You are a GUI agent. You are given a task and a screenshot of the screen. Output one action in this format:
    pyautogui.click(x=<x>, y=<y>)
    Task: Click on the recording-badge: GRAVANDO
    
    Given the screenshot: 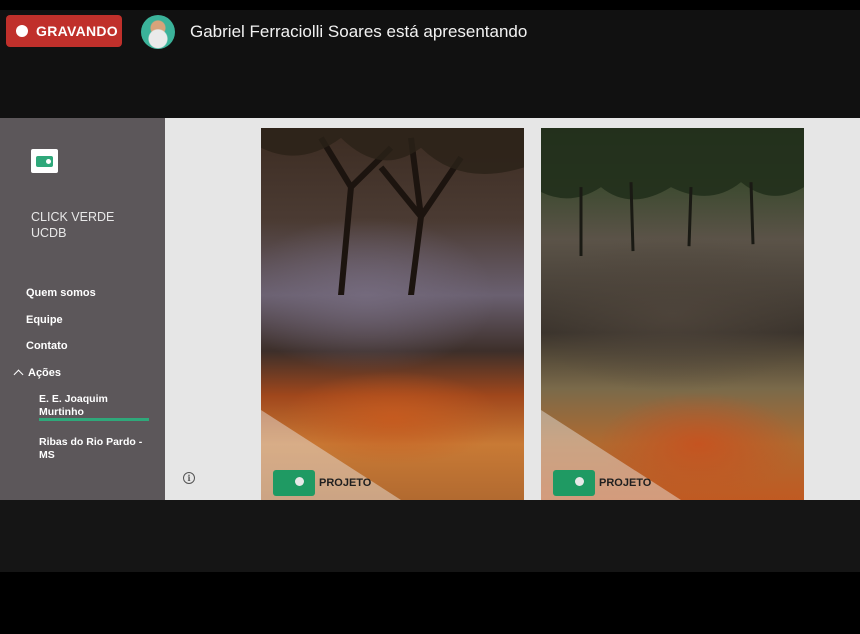 What is the action you would take?
    pyautogui.click(x=64, y=31)
    